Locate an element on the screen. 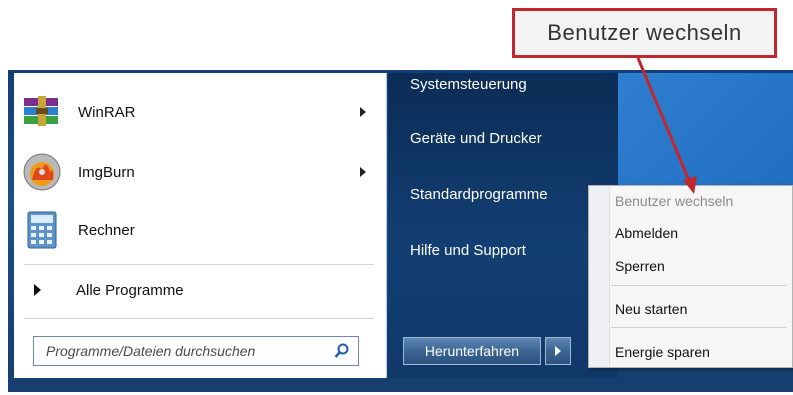 The height and width of the screenshot is (395, 793). menu-item-switch-user: Benutzer wechseln is located at coordinates (674, 201).